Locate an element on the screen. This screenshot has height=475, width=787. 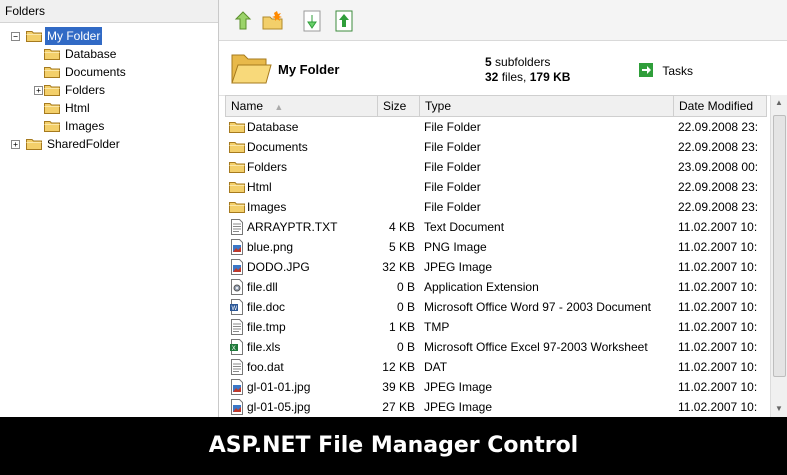
collapse-icon: − is located at coordinates (15, 36).